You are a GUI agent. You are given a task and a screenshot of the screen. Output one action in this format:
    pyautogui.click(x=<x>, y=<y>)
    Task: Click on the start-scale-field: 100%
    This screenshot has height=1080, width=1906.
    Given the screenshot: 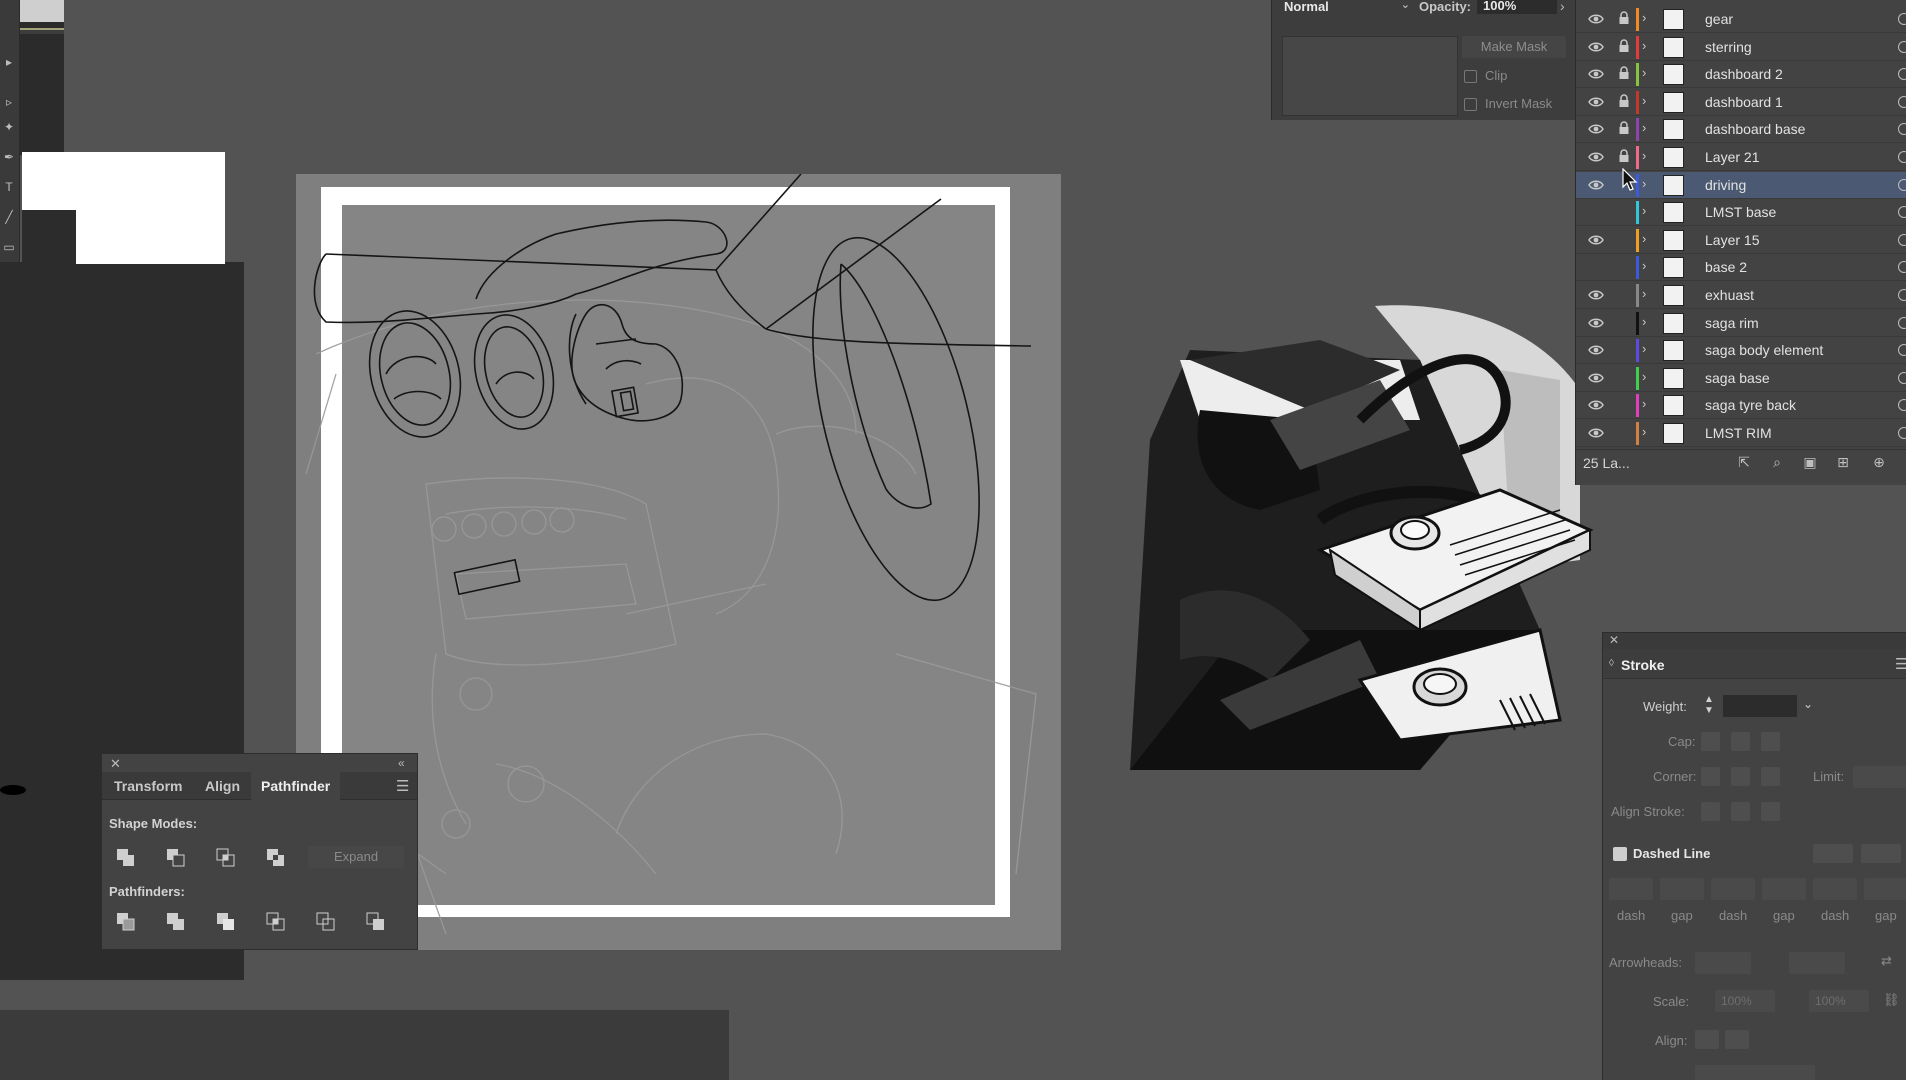 What is the action you would take?
    pyautogui.click(x=1745, y=1001)
    